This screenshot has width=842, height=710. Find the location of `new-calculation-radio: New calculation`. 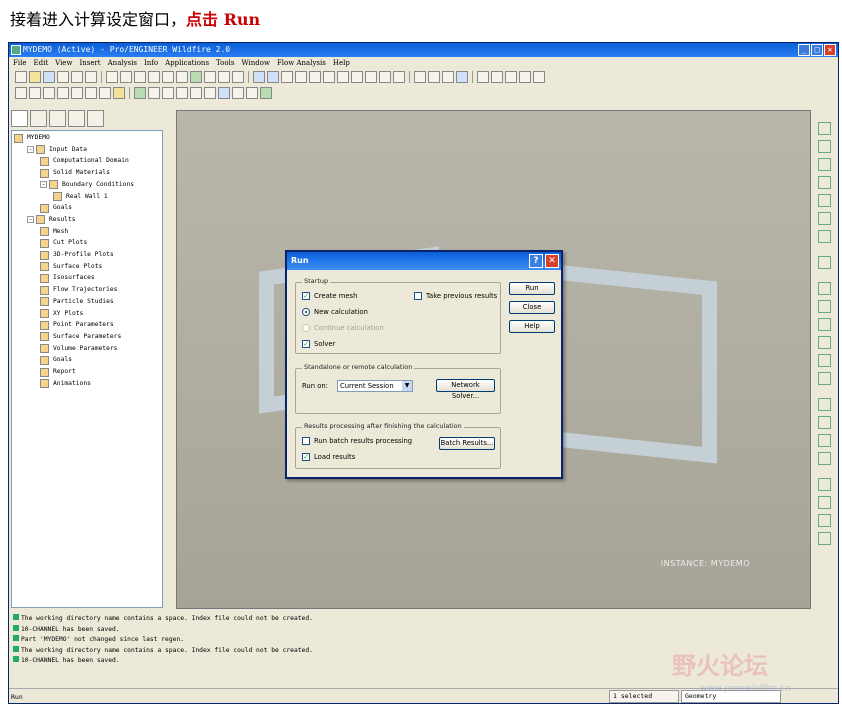

new-calculation-radio: New calculation is located at coordinates (335, 312).